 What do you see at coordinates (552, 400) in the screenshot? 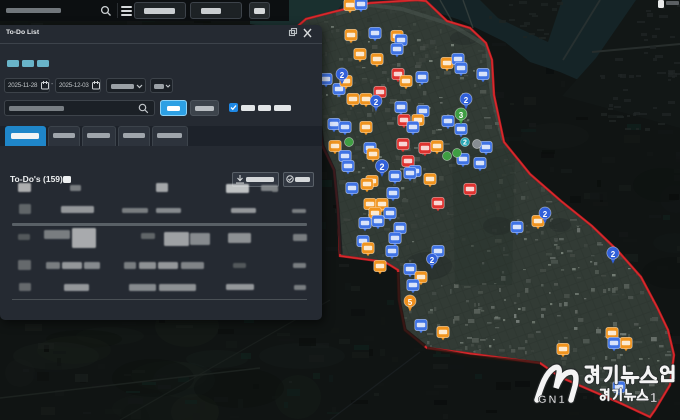
I see `svg-text: GN1` at bounding box center [552, 400].